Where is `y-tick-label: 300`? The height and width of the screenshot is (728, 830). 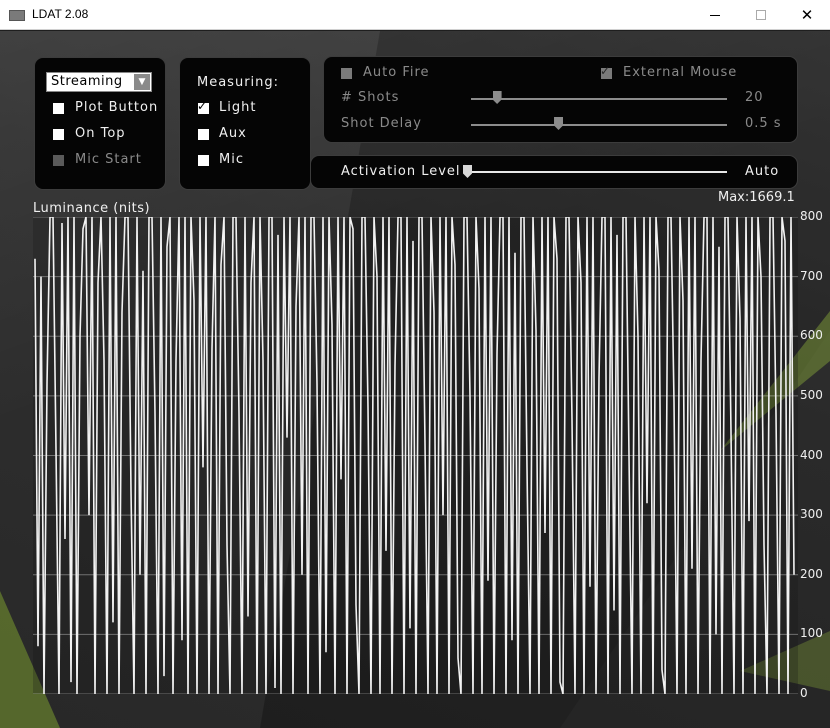 y-tick-label: 300 is located at coordinates (811, 514).